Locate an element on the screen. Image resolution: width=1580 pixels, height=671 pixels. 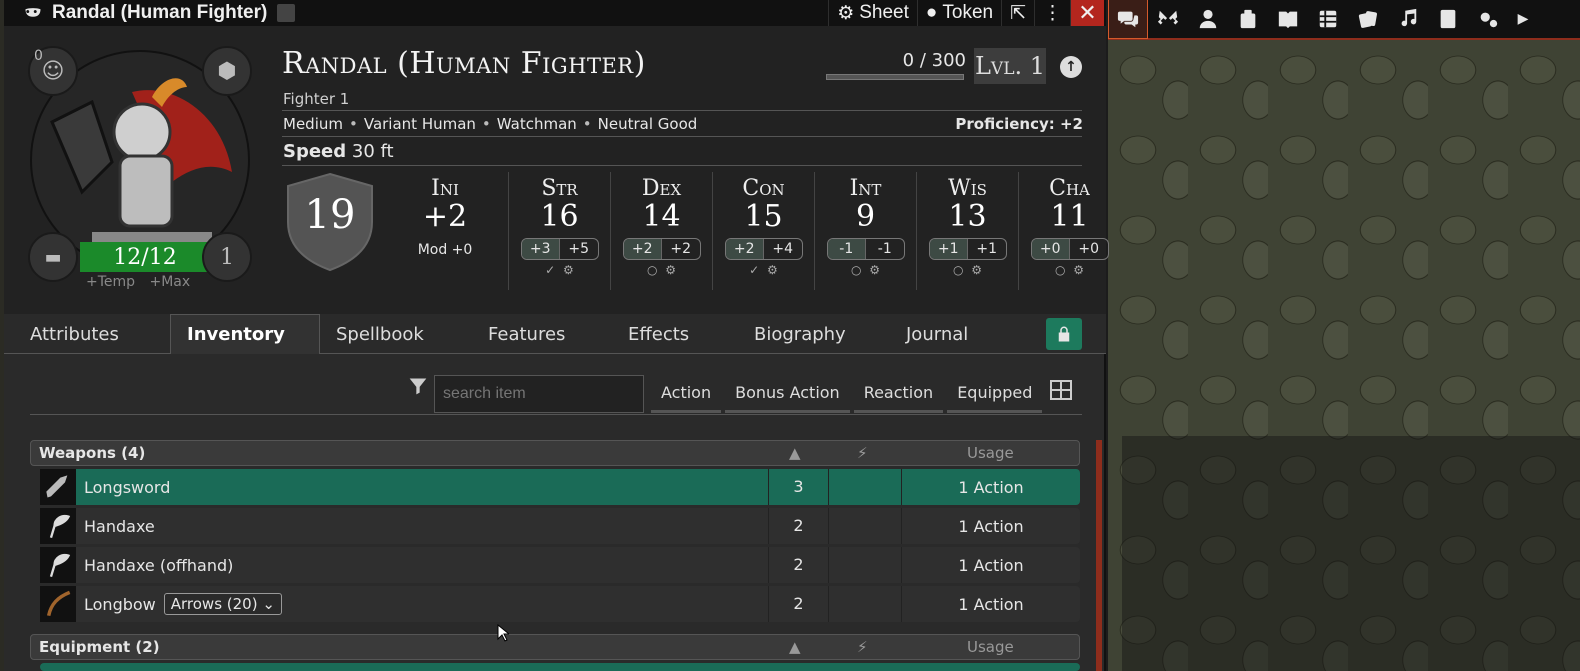
grid-view-icon is located at coordinates (1061, 390).